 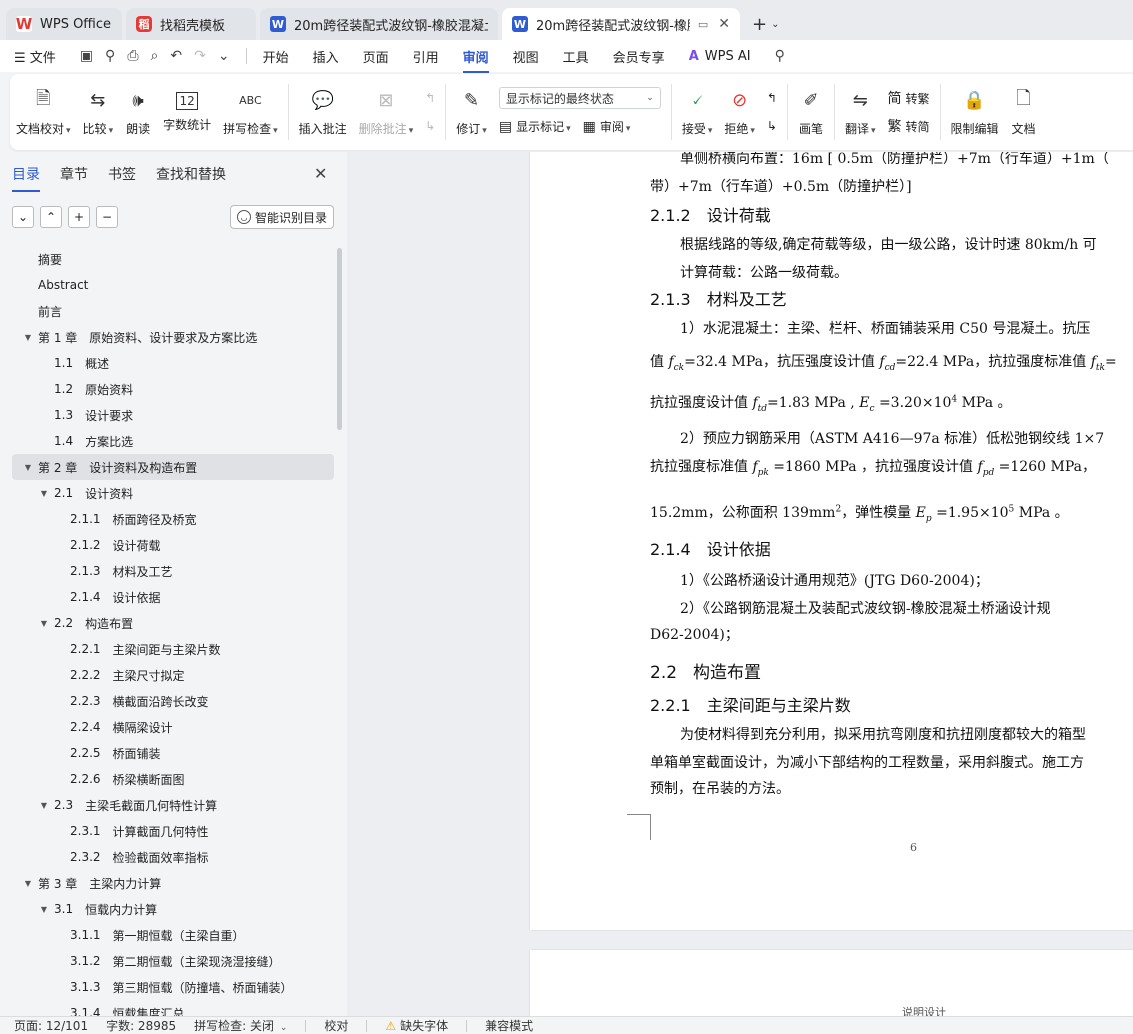 What do you see at coordinates (639, 56) in the screenshot?
I see `menu-member: 会员专享` at bounding box center [639, 56].